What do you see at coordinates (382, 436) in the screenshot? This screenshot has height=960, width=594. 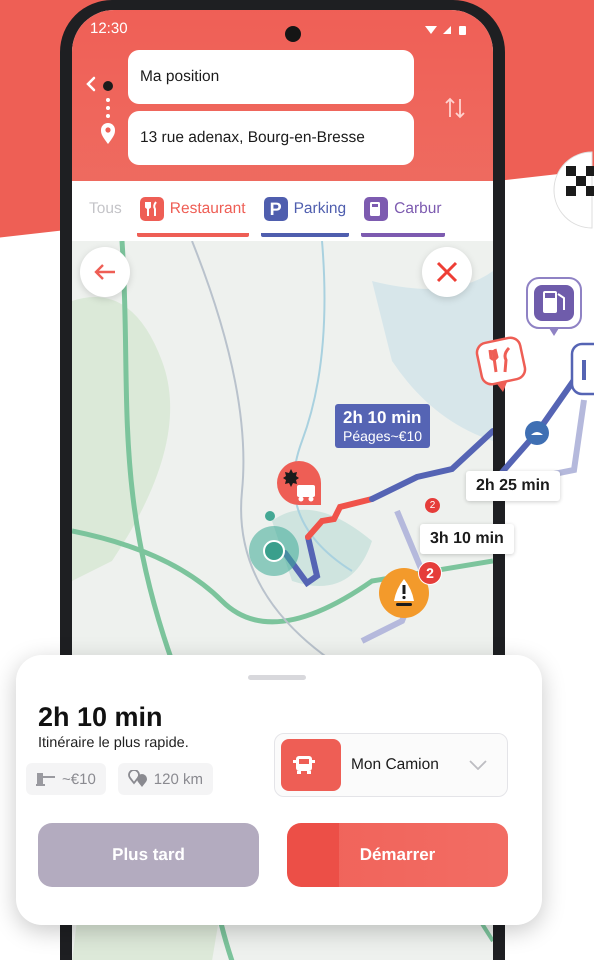 I see `toll-text: Péages~€10` at bounding box center [382, 436].